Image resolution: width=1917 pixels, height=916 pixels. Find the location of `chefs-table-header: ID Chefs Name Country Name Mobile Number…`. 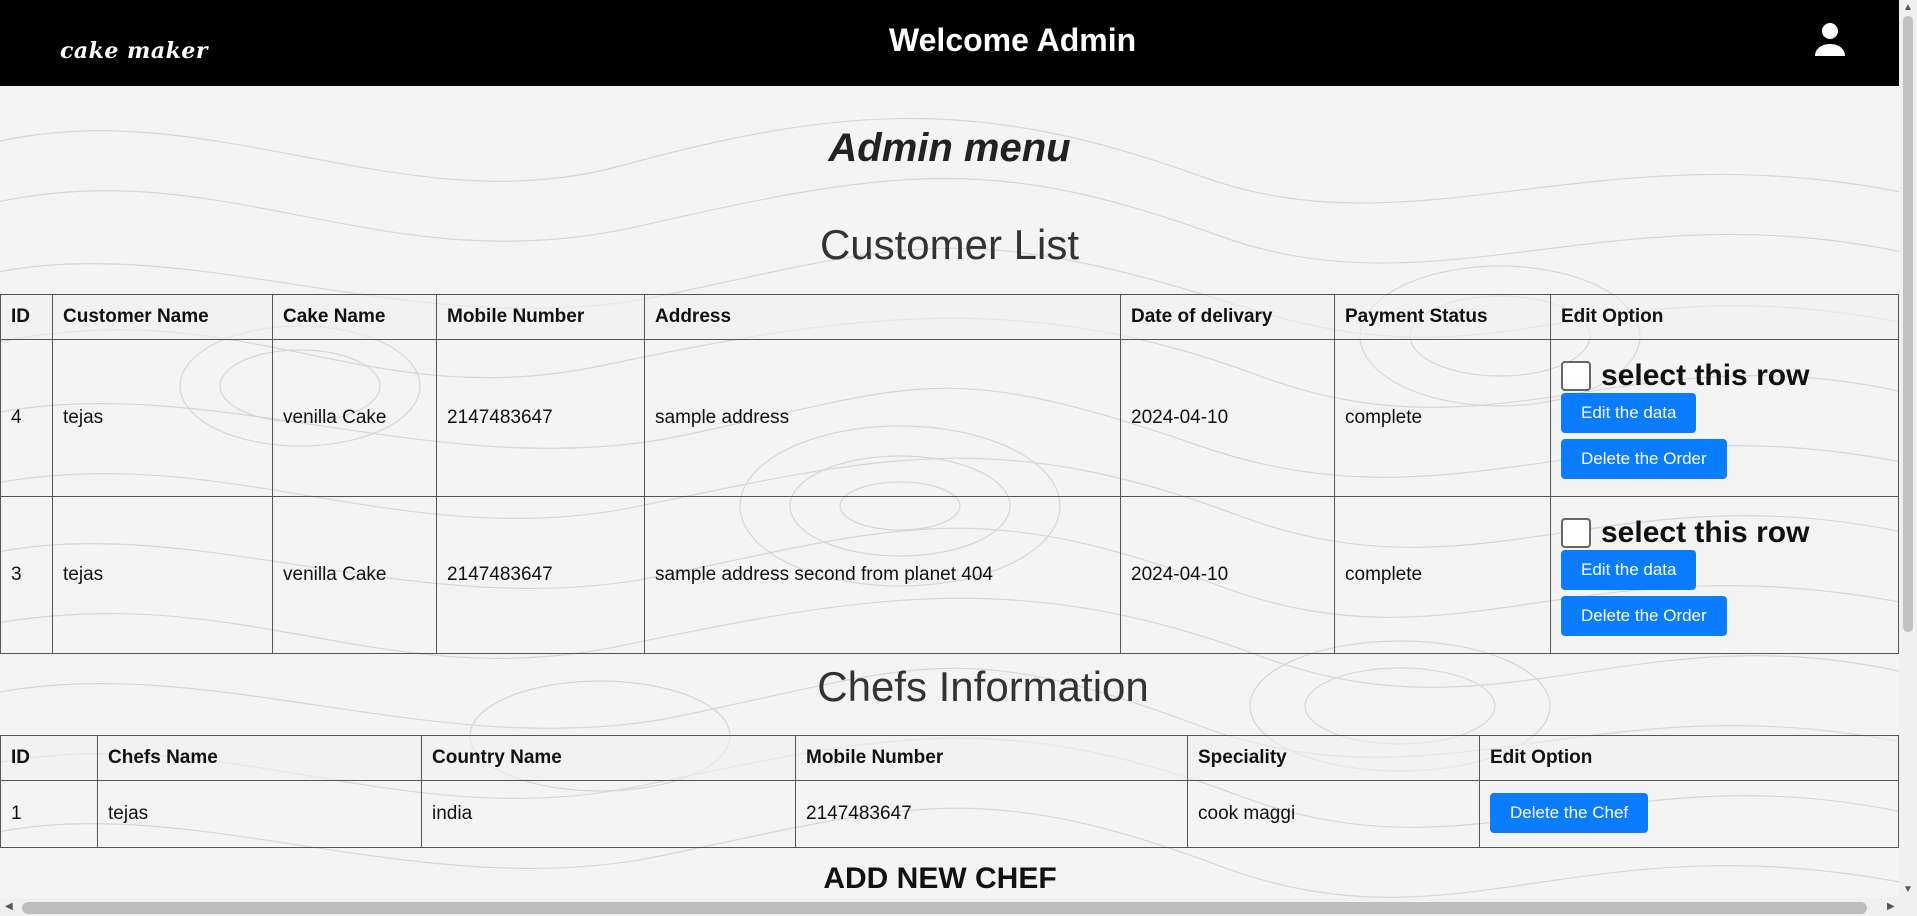

chefs-table-header: ID Chefs Name Country Name Mobile Number… is located at coordinates (949, 758).